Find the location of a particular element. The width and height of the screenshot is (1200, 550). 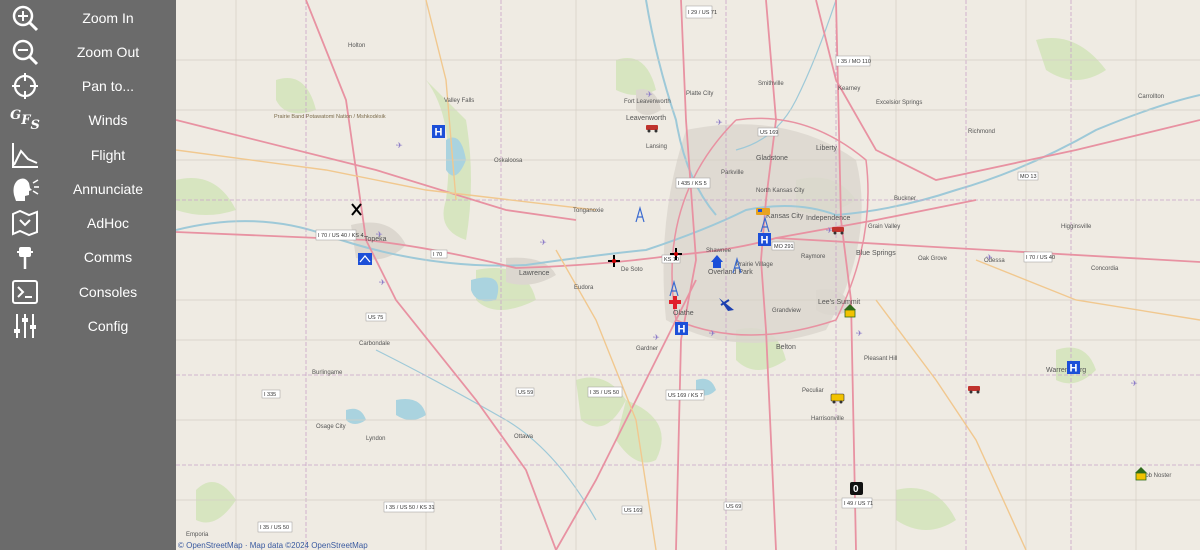

label-kansas-city: Kansas City is located at coordinates (785, 216).